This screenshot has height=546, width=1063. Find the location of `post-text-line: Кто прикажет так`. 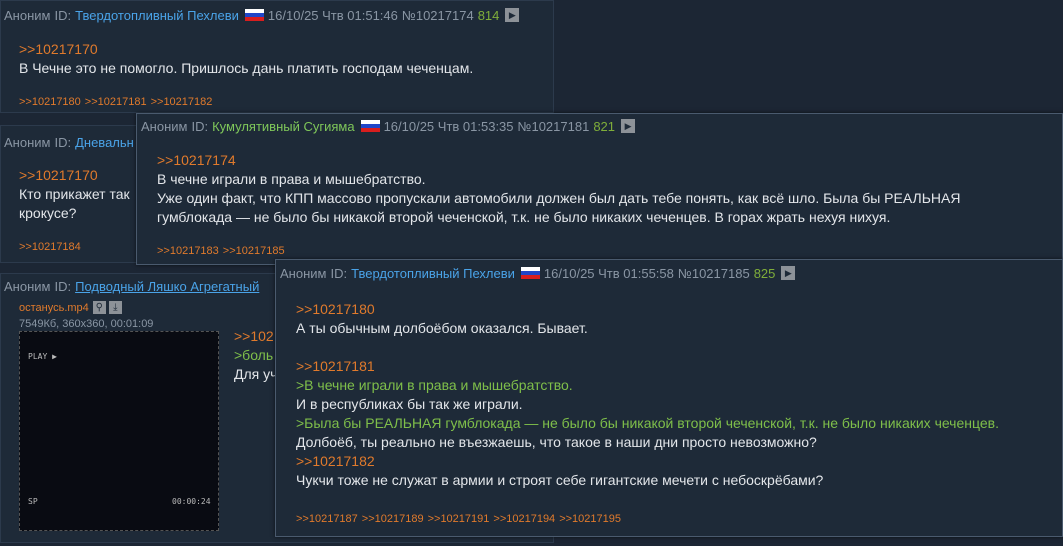

post-text-line: Кто прикажет так is located at coordinates (74, 194).